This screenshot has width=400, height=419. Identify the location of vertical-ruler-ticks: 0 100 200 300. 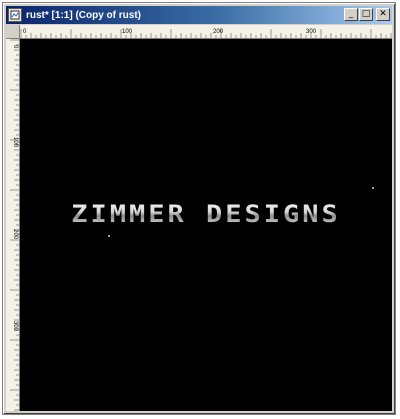
(14, 225).